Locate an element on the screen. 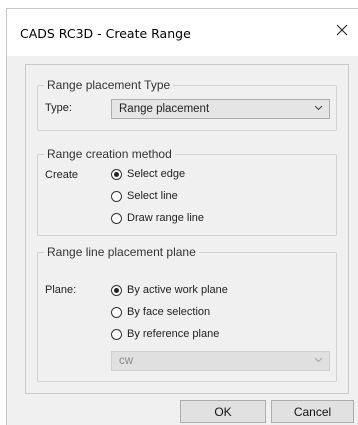 This screenshot has height=425, width=358. radio-label: Draw range line is located at coordinates (166, 218).